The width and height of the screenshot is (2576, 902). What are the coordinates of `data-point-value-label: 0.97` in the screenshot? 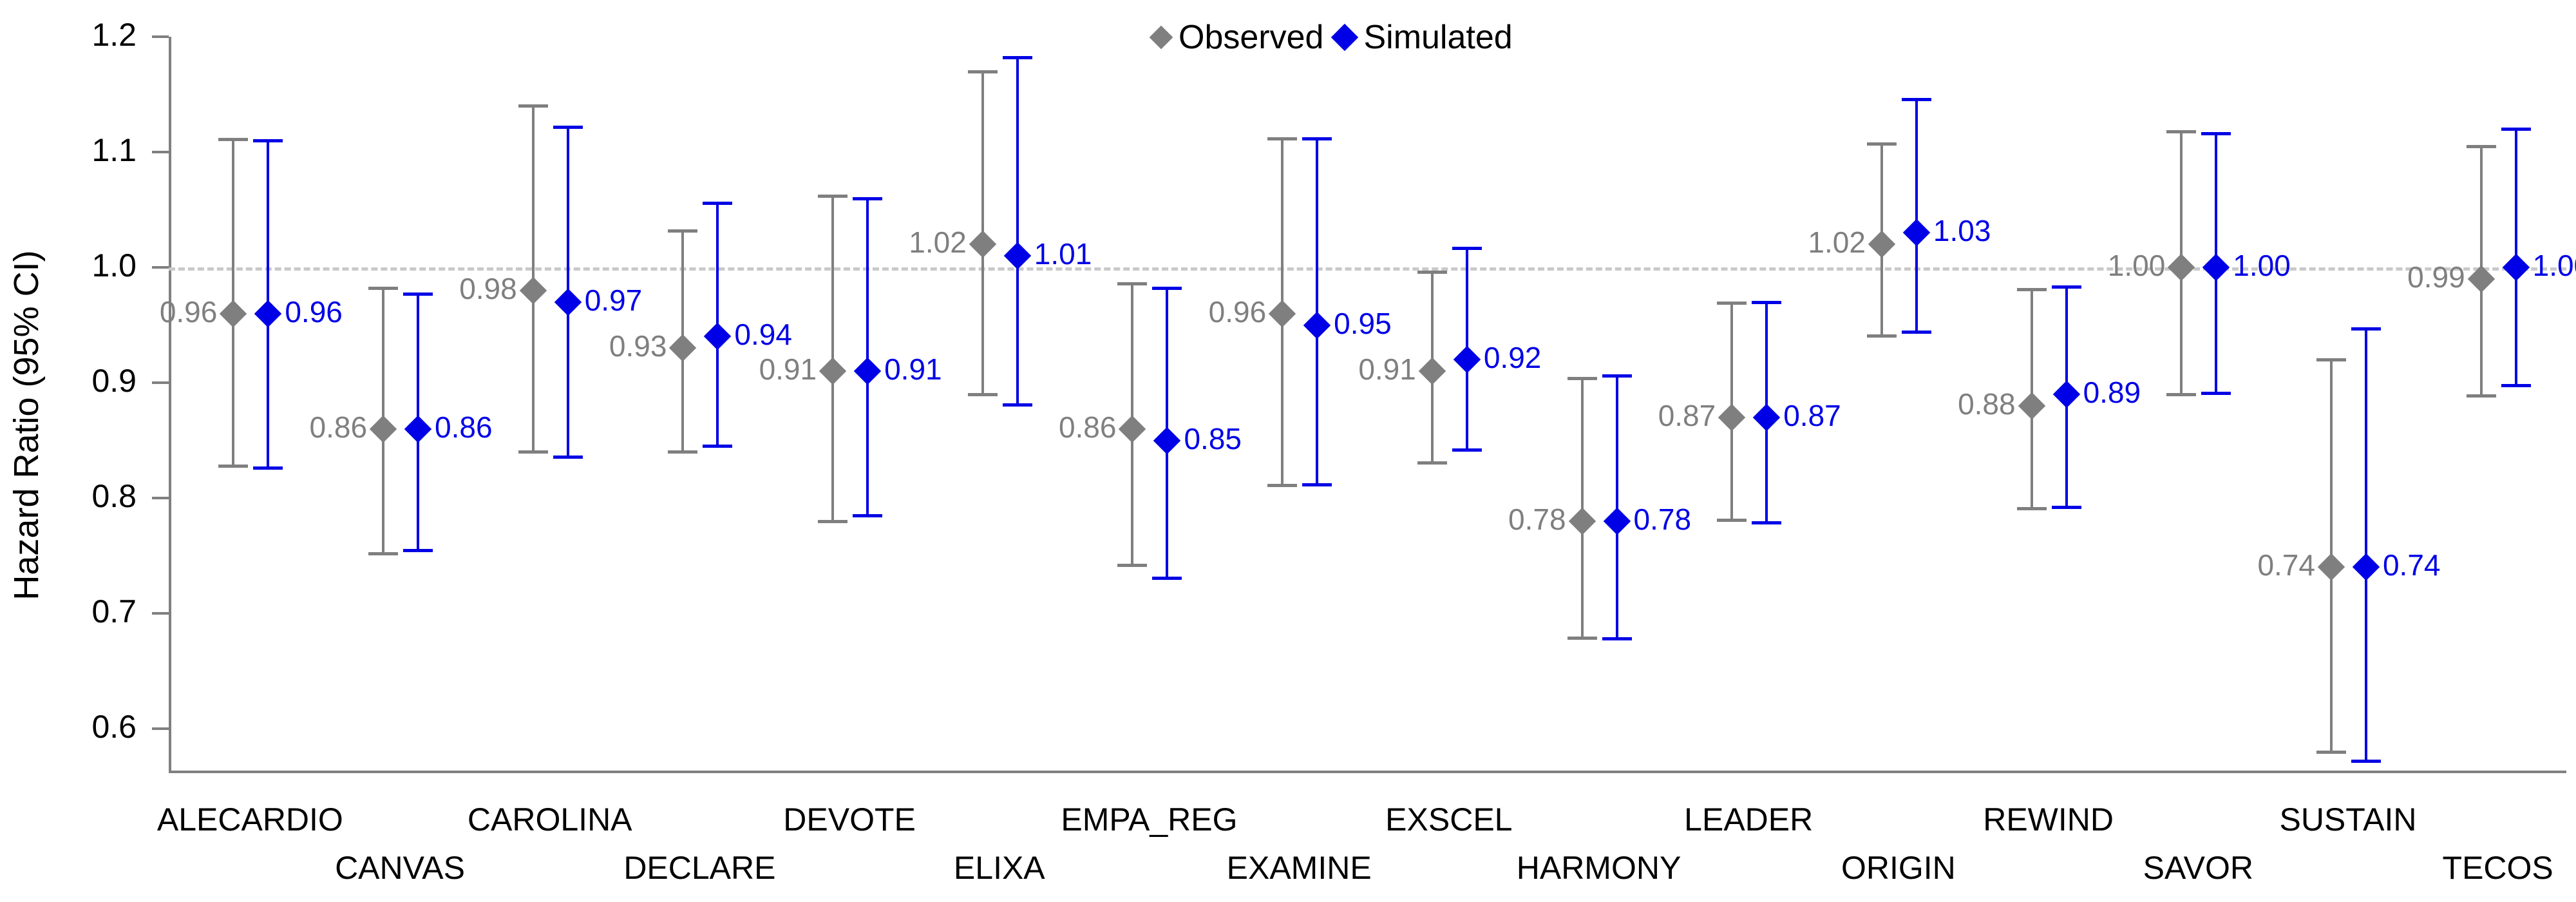 It's located at (613, 300).